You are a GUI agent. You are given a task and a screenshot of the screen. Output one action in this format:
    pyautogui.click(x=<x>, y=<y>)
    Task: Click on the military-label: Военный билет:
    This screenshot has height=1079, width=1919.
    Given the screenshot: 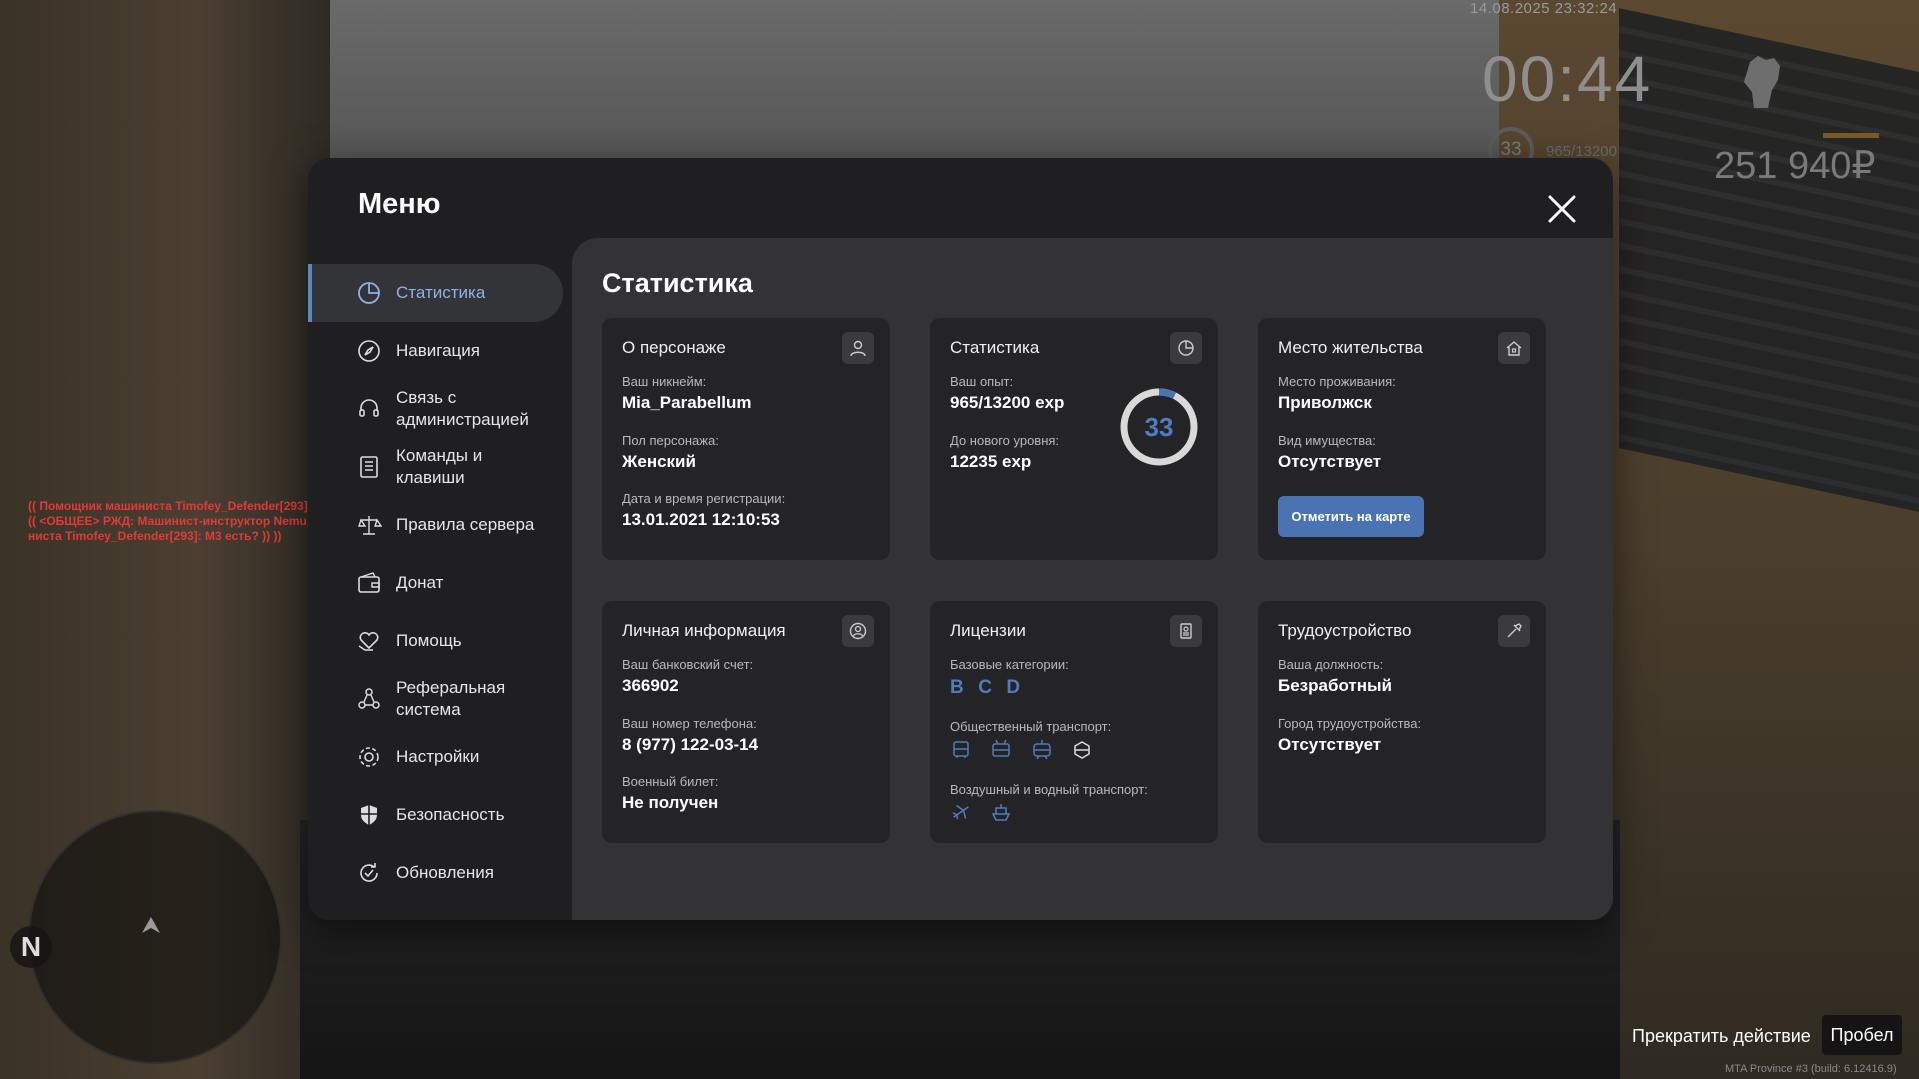 What is the action you would take?
    pyautogui.click(x=670, y=781)
    